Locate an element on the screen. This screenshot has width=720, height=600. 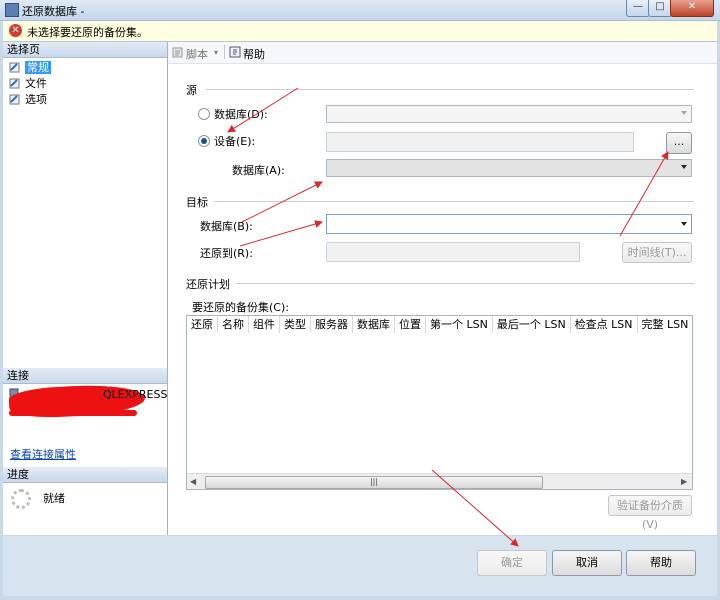
source-database-label: 数据库(A): is located at coordinates (258, 170).